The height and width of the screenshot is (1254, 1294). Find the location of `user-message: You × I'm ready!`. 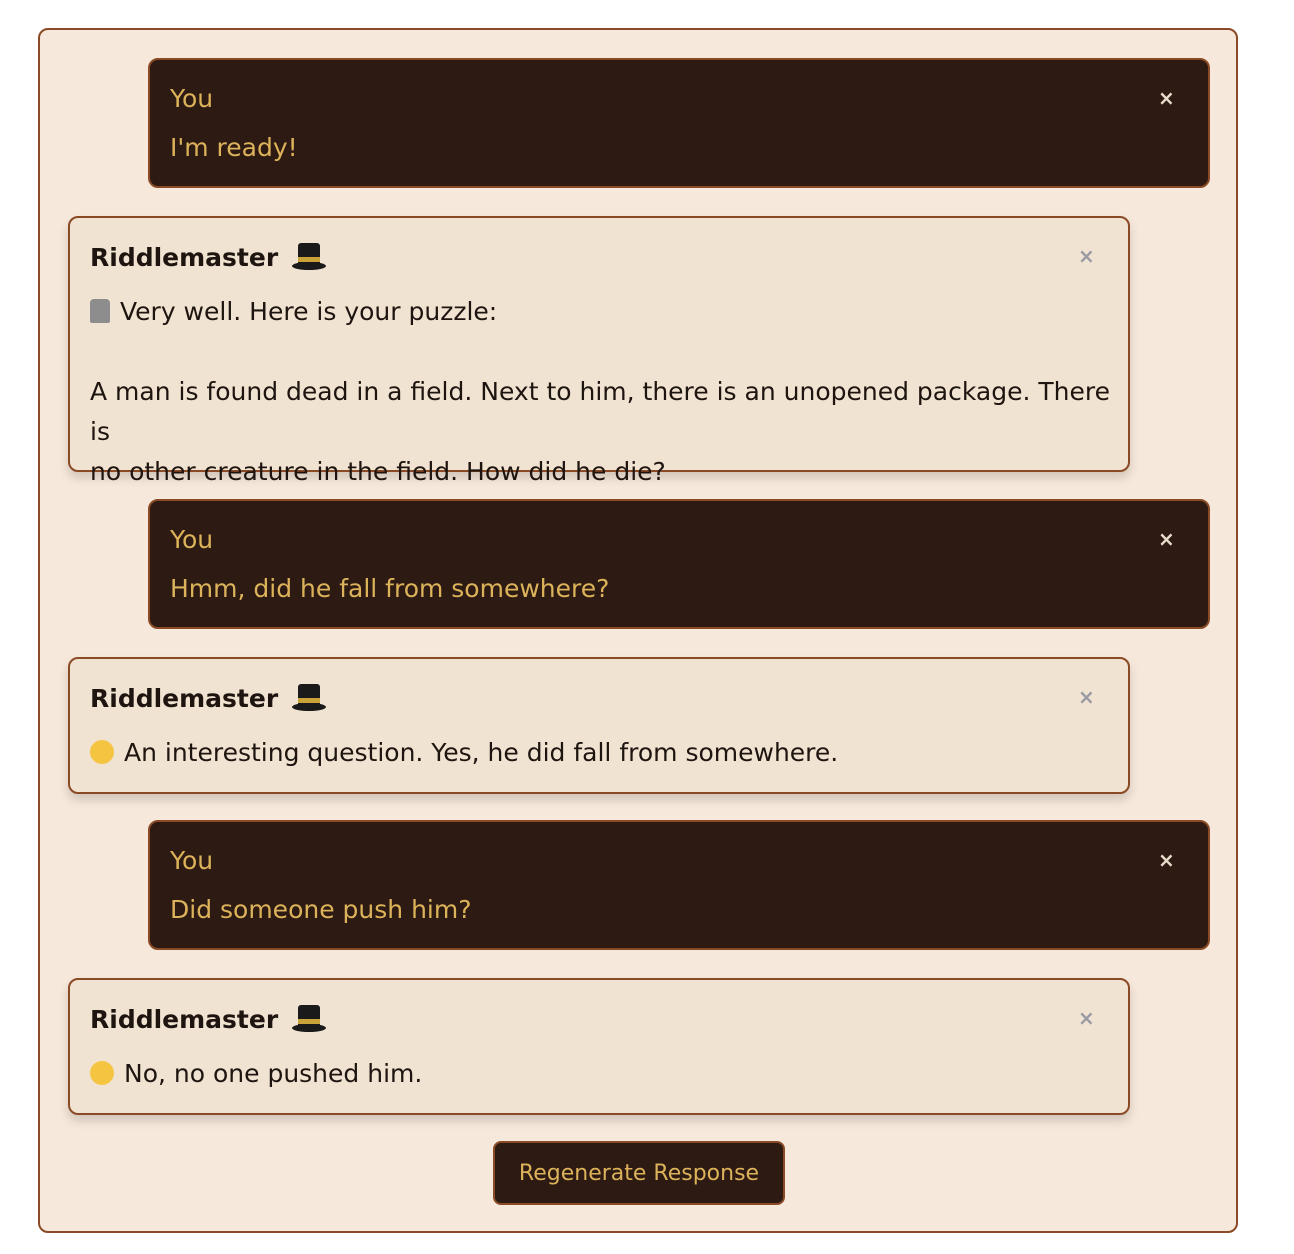

user-message: You × I'm ready! is located at coordinates (679, 123).